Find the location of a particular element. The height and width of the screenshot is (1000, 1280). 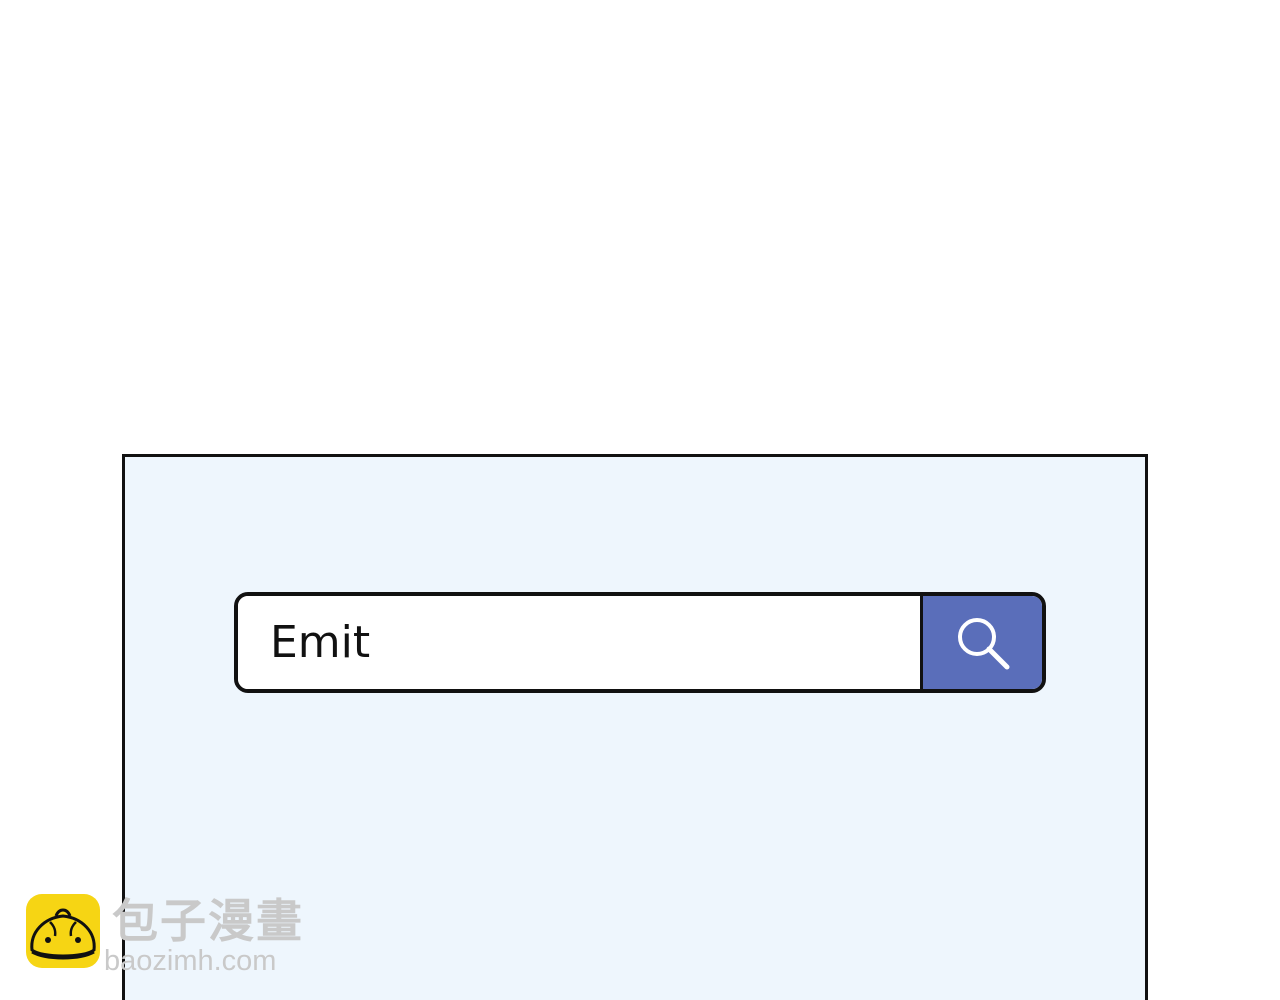

watermark-url: baozimh.com is located at coordinates (190, 961).